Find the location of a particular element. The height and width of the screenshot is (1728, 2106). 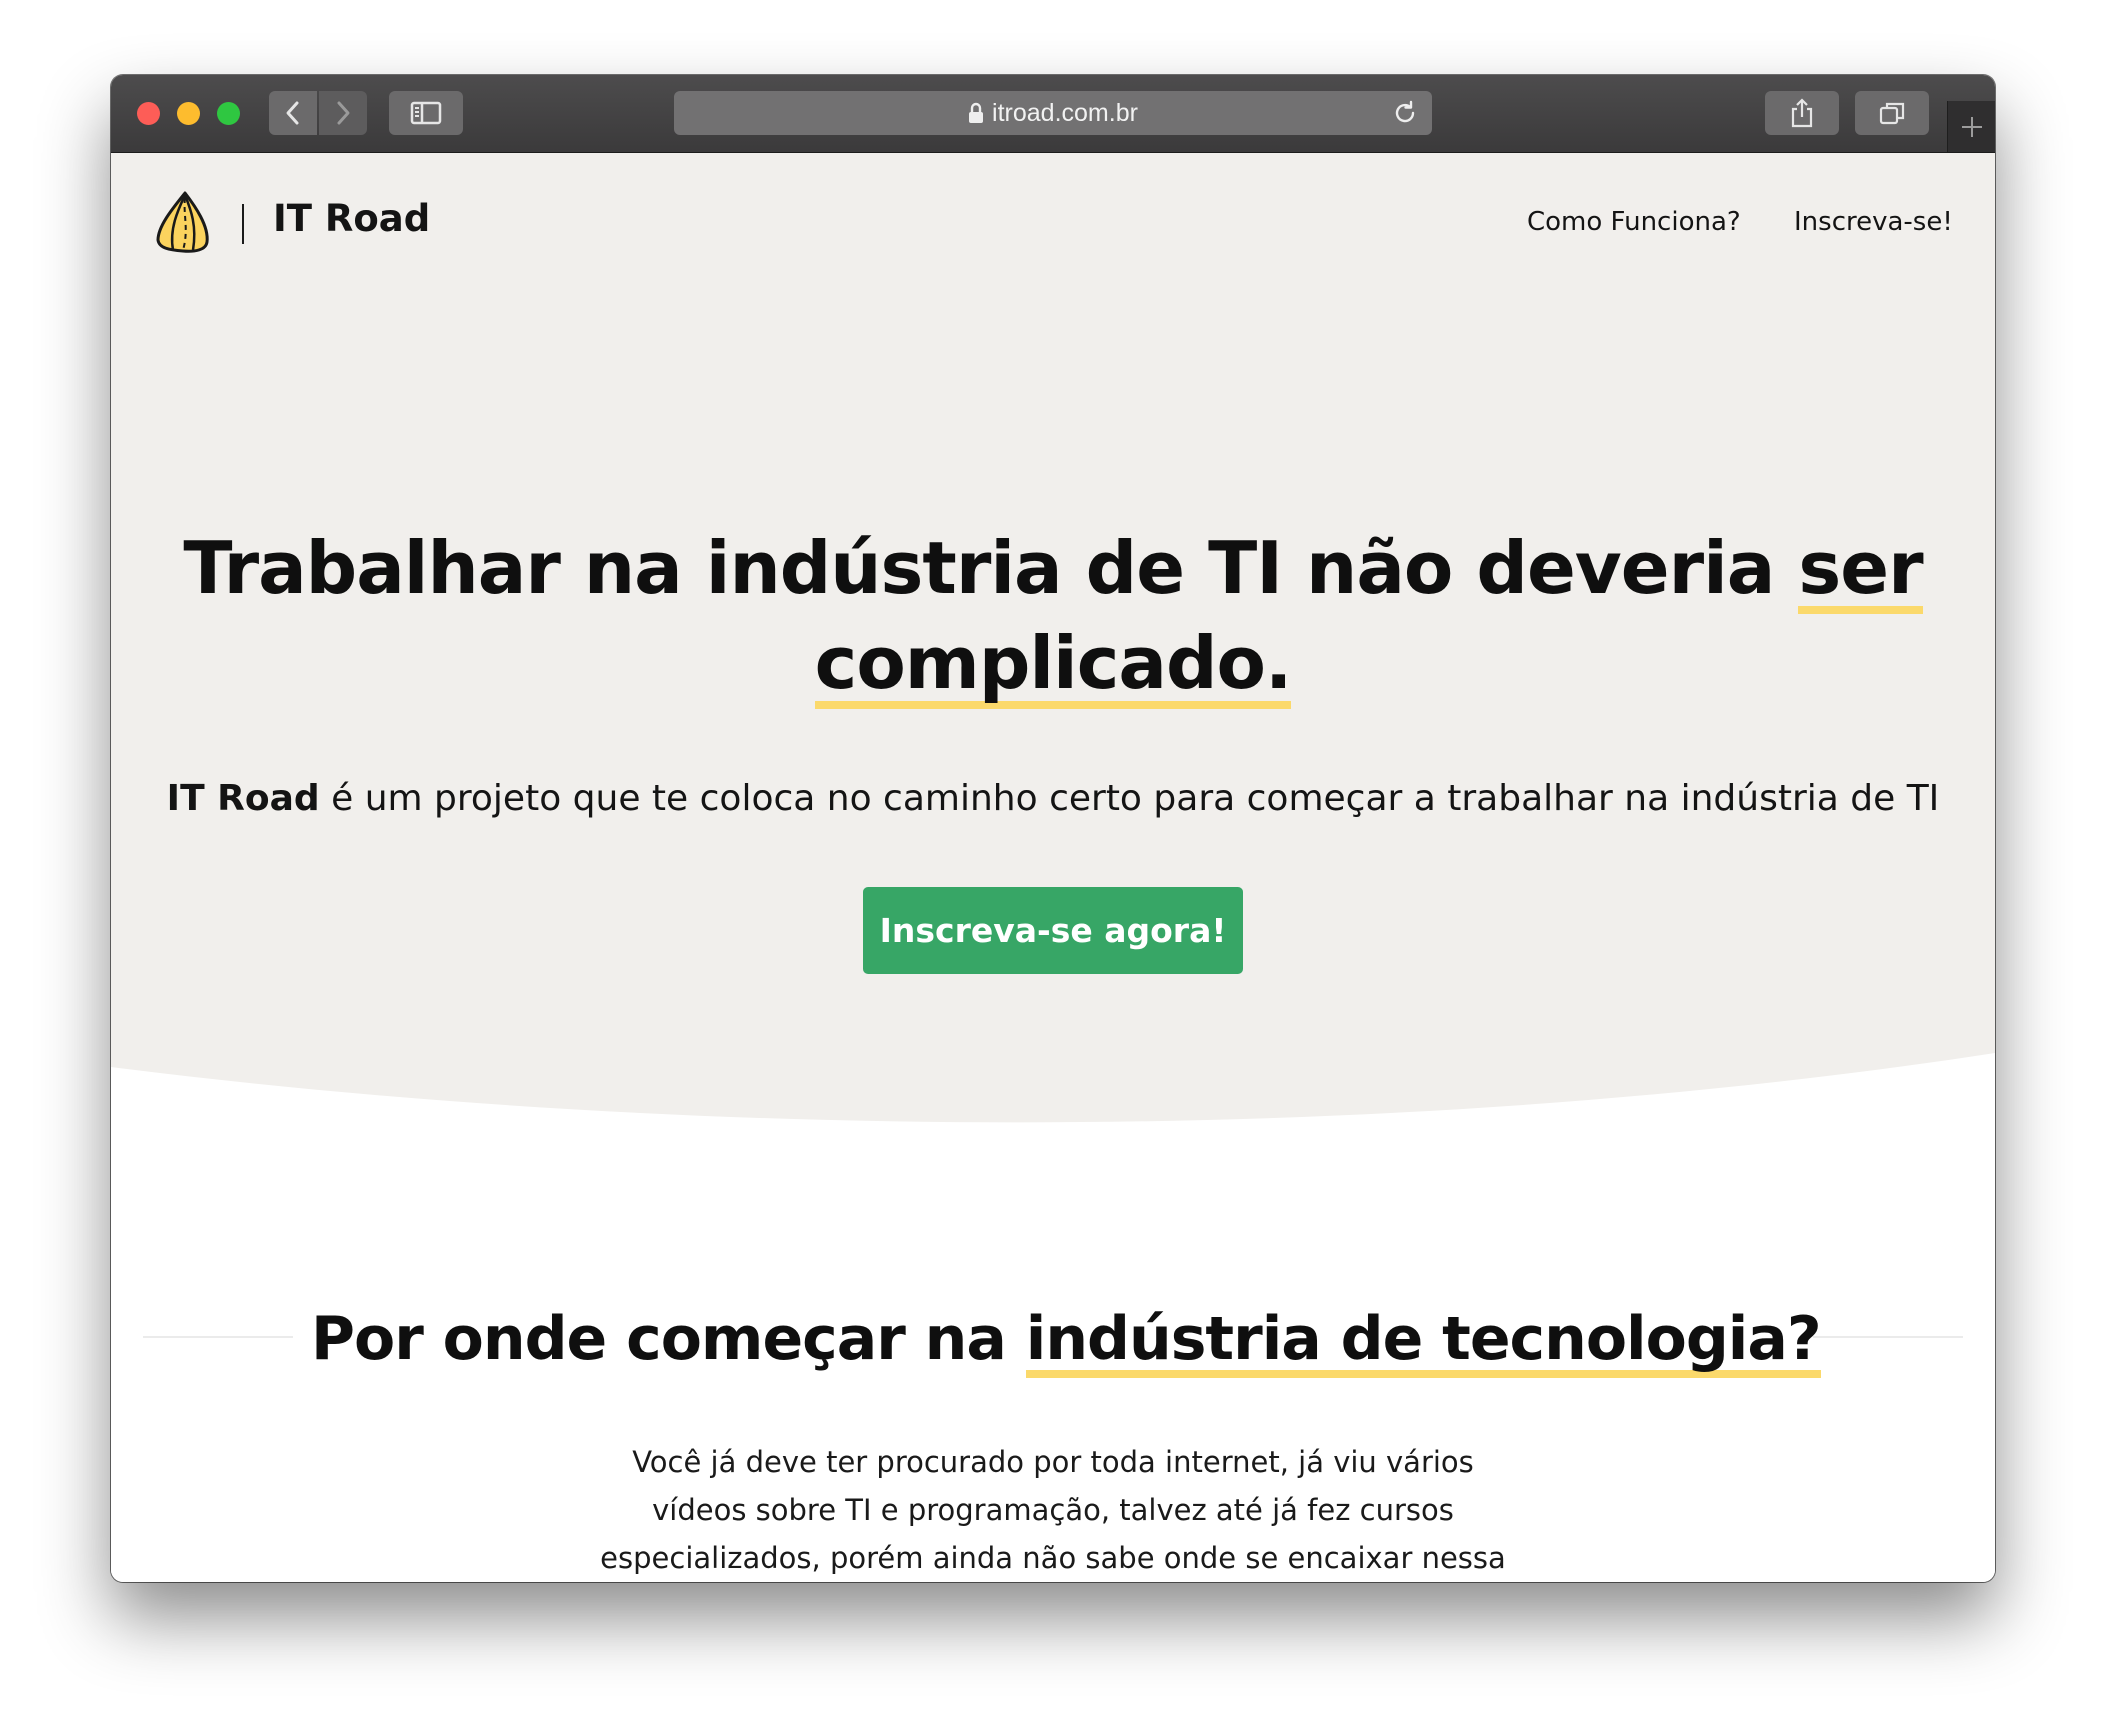

section-divider-right is located at coordinates (1888, 1337).